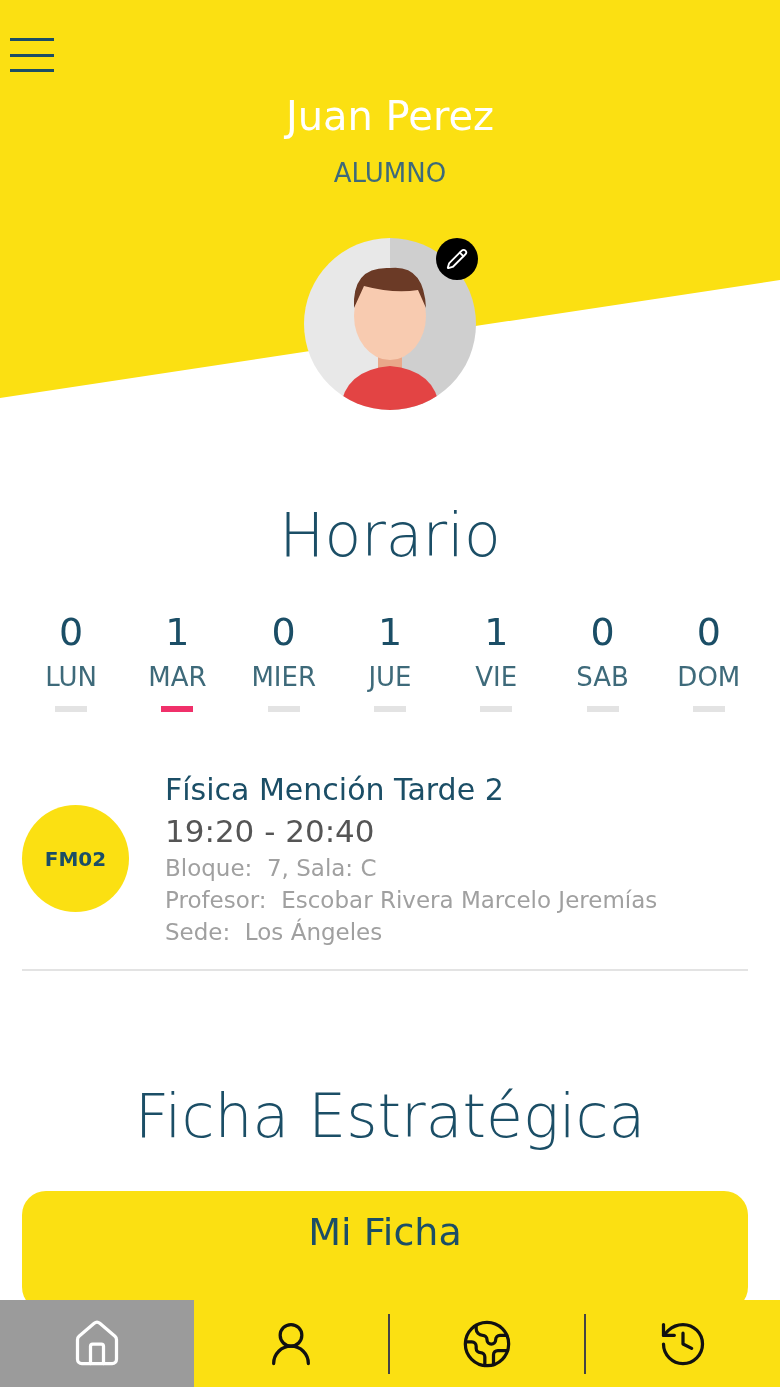  Describe the element at coordinates (457, 259) in the screenshot. I see `pencil-icon` at that location.